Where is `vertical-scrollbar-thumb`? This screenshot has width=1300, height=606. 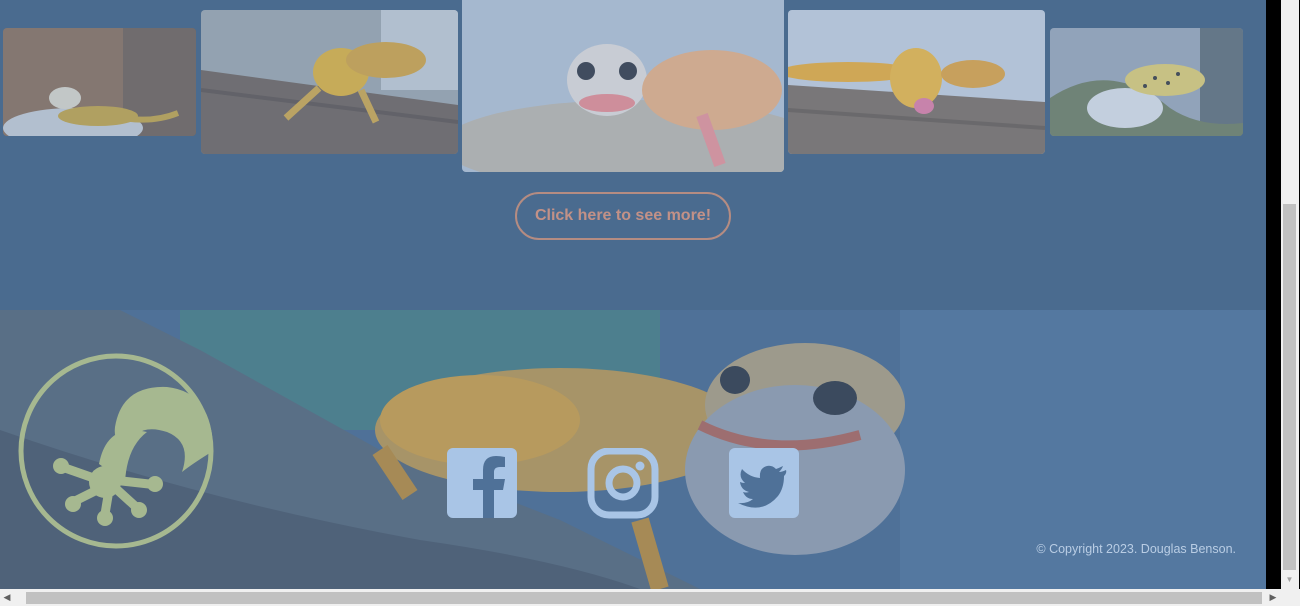 vertical-scrollbar-thumb is located at coordinates (1289, 387).